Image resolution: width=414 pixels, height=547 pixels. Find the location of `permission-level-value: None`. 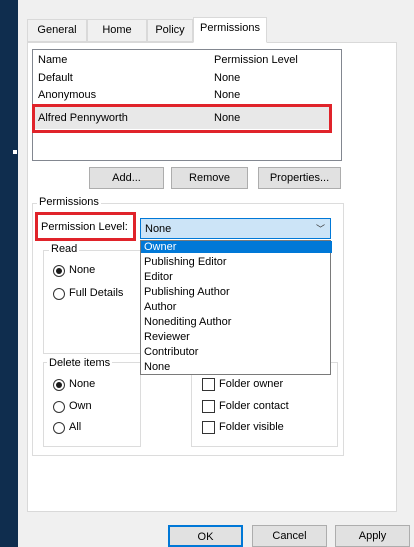

permission-level-value: None is located at coordinates (158, 229).